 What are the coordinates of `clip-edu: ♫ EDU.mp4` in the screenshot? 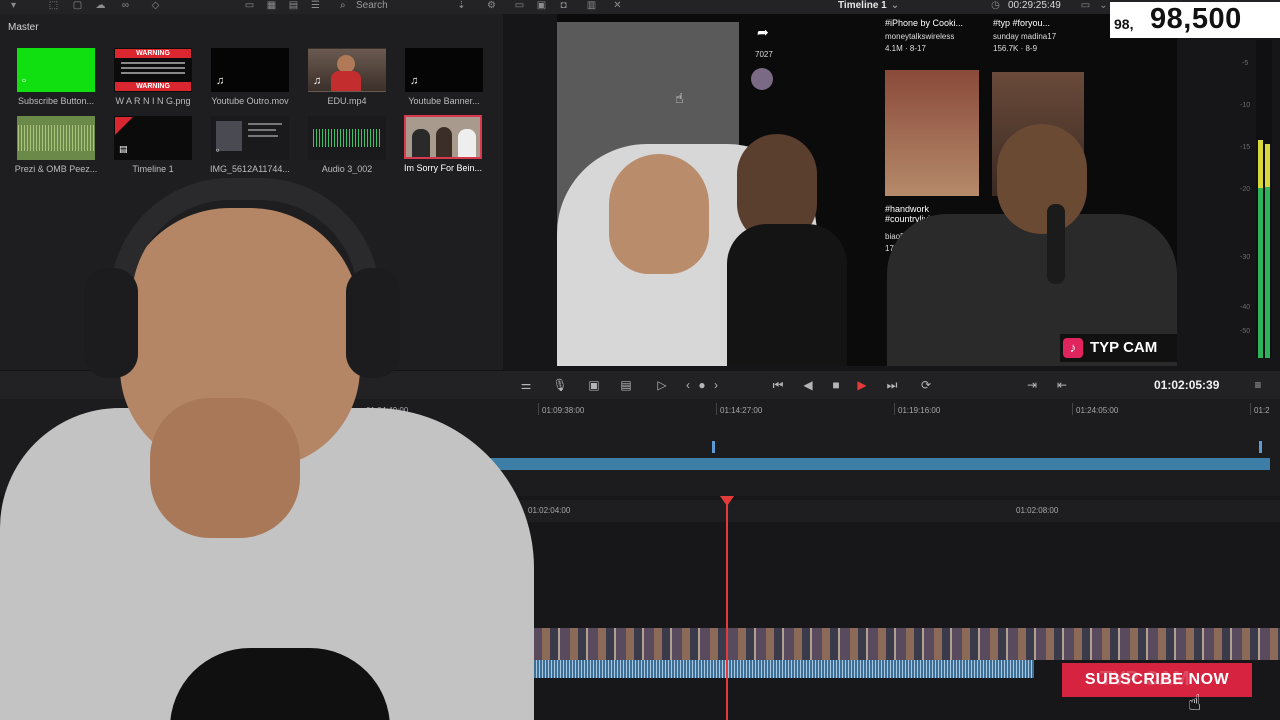 It's located at (347, 77).